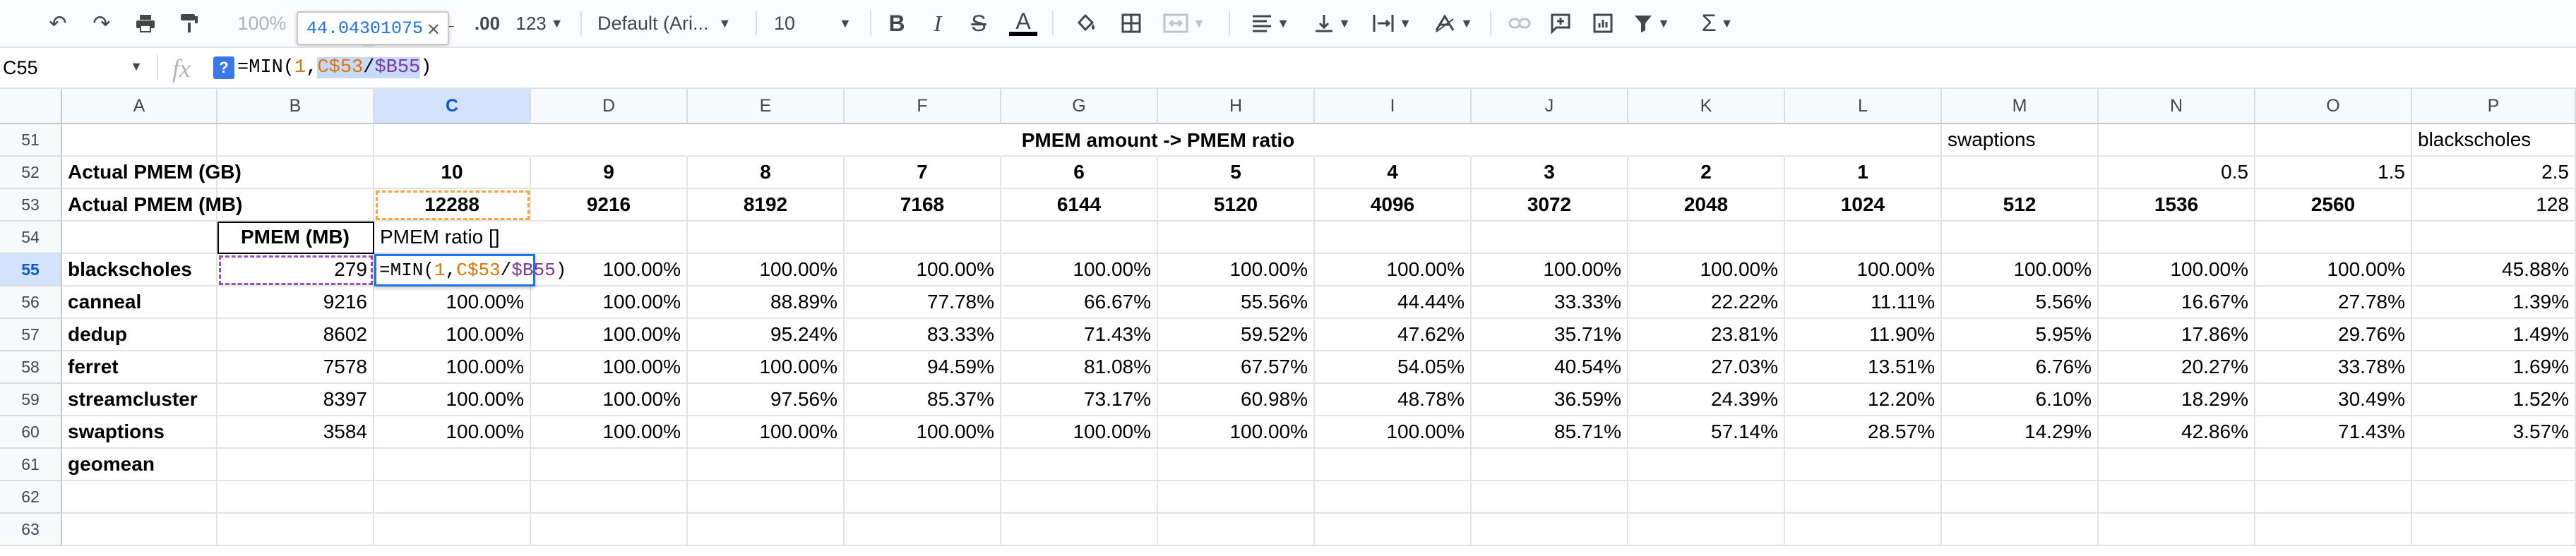  I want to click on cell-j63, so click(1550, 530).